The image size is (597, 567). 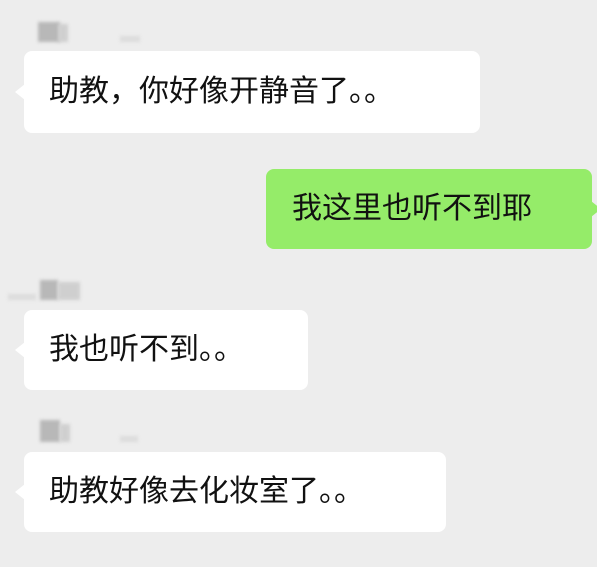 What do you see at coordinates (412, 208) in the screenshot?
I see `message-text: 我这里也听不到耶` at bounding box center [412, 208].